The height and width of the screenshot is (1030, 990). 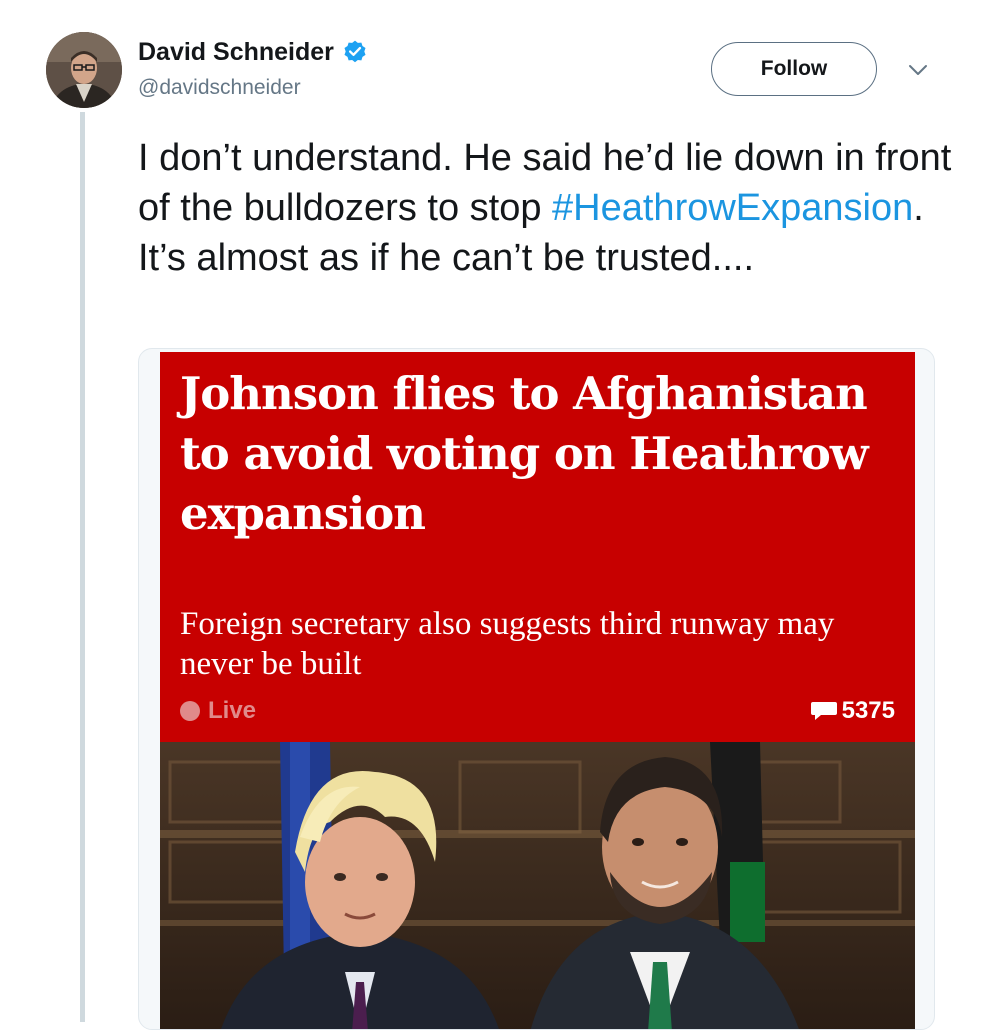 I want to click on comment-count: 5375, so click(x=852, y=711).